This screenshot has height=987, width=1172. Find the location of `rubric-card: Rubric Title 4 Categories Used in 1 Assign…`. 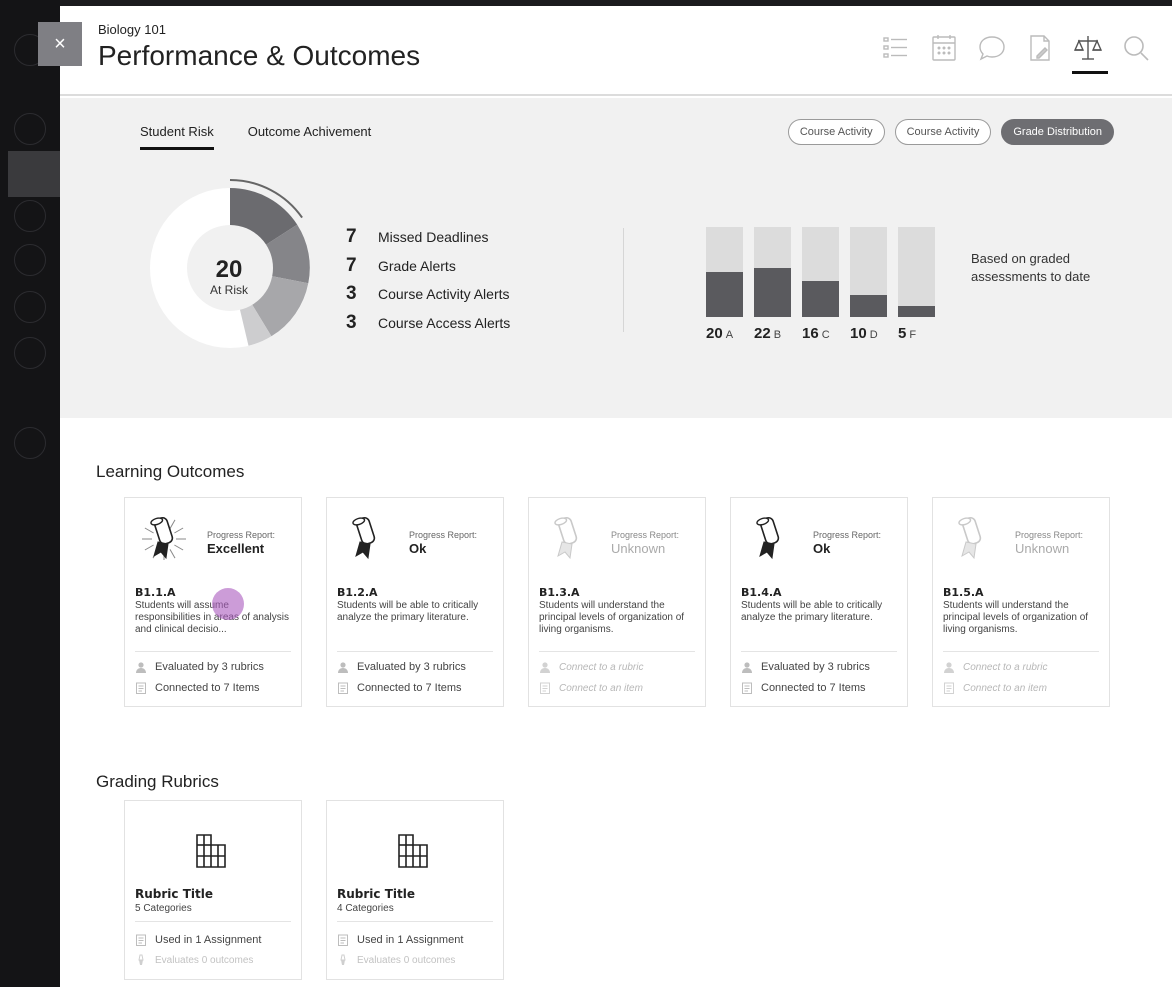

rubric-card: Rubric Title 4 Categories Used in 1 Assign… is located at coordinates (415, 890).